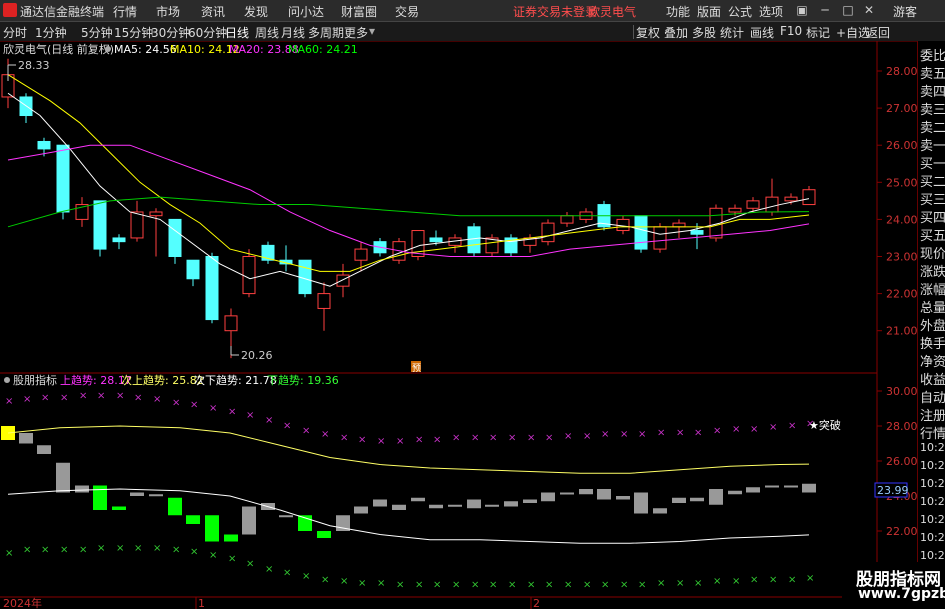 The width and height of the screenshot is (945, 609). What do you see at coordinates (905, 11) in the screenshot?
I see `guest-label: 游客` at bounding box center [905, 11].